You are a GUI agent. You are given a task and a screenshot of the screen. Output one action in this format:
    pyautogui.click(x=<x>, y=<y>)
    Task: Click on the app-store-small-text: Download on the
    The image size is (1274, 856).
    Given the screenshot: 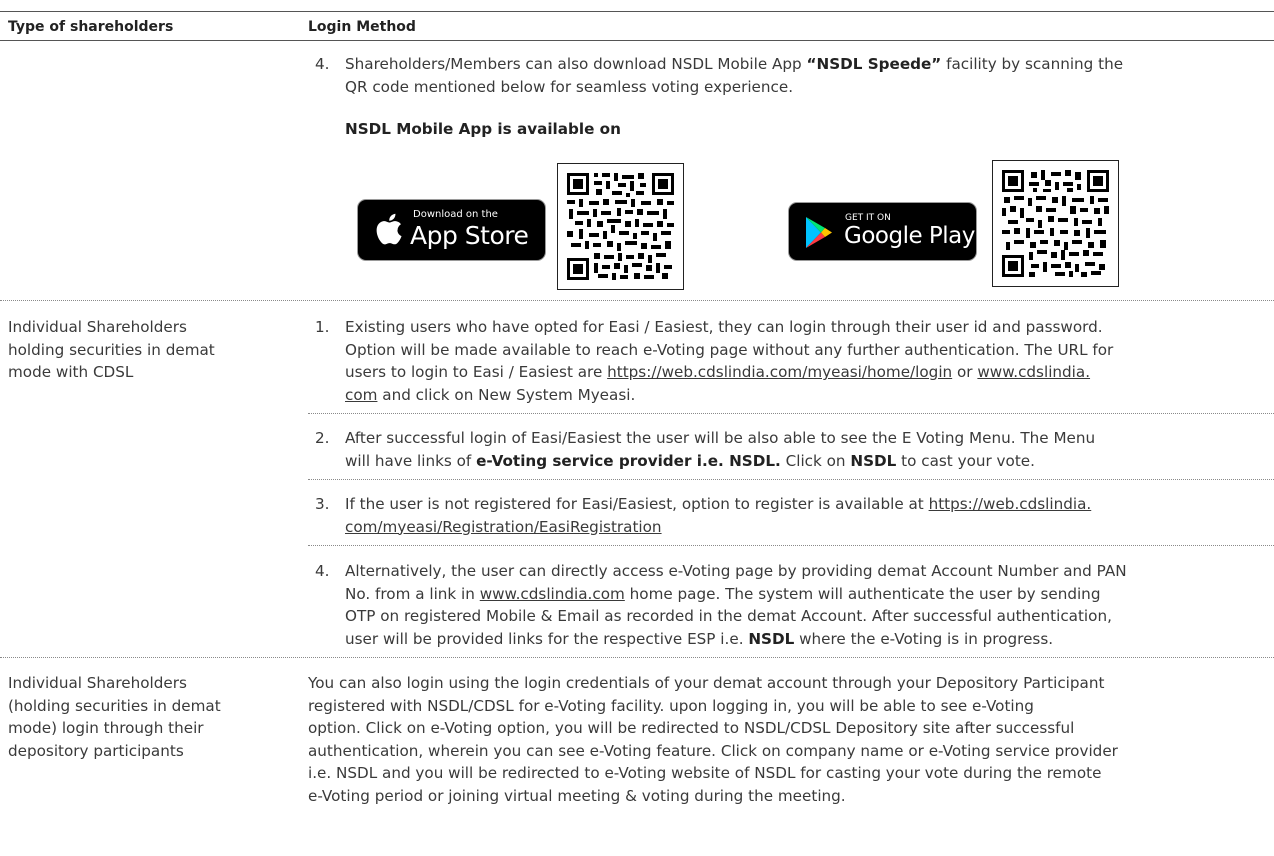 What is the action you would take?
    pyautogui.click(x=455, y=214)
    